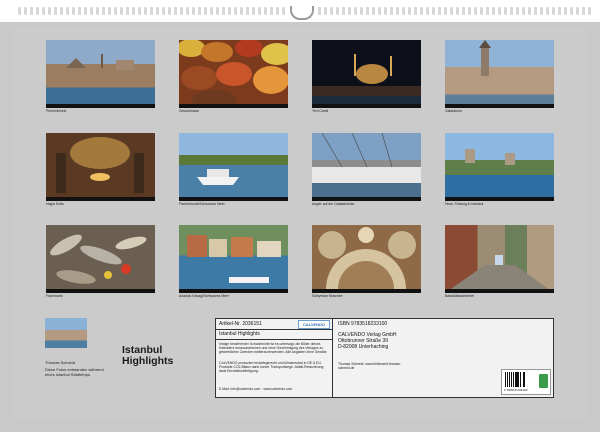 The image size is (600, 432). I want to click on photo-caption: Fischmarkt, so click(54, 296).